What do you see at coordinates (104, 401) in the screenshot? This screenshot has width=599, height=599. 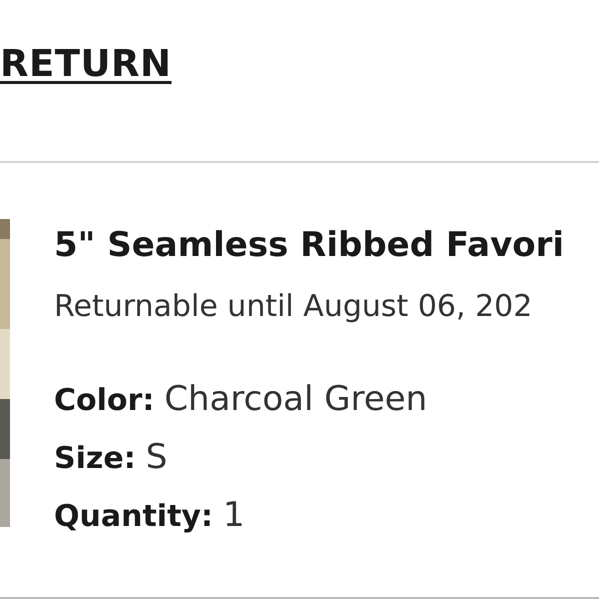 I see `attribute-label: Color:` at bounding box center [104, 401].